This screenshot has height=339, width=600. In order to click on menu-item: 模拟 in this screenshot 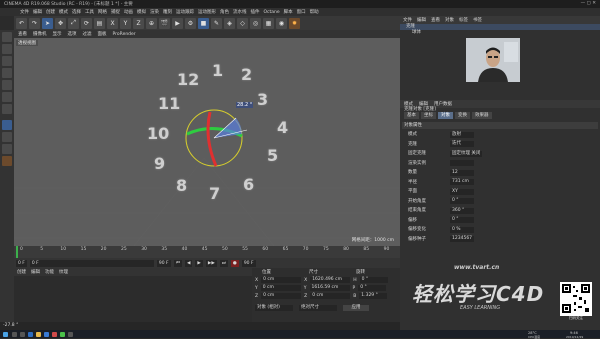, I will do `click(141, 12)`.